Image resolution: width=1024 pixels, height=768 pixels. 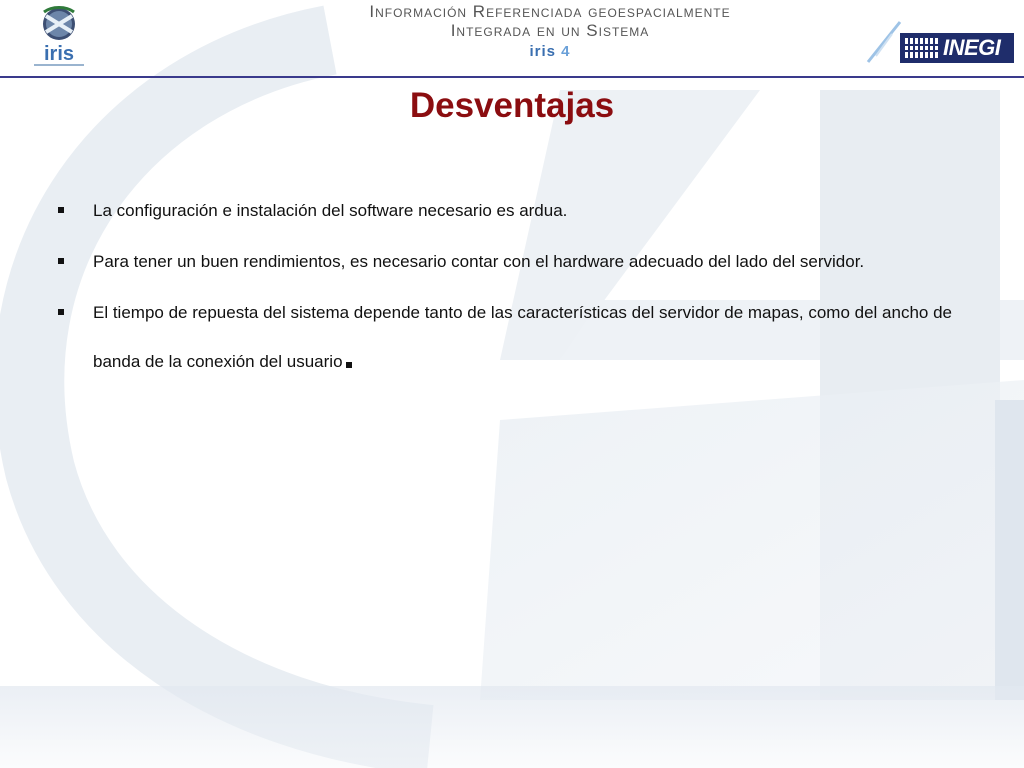 I want to click on header-divider, so click(x=512, y=77).